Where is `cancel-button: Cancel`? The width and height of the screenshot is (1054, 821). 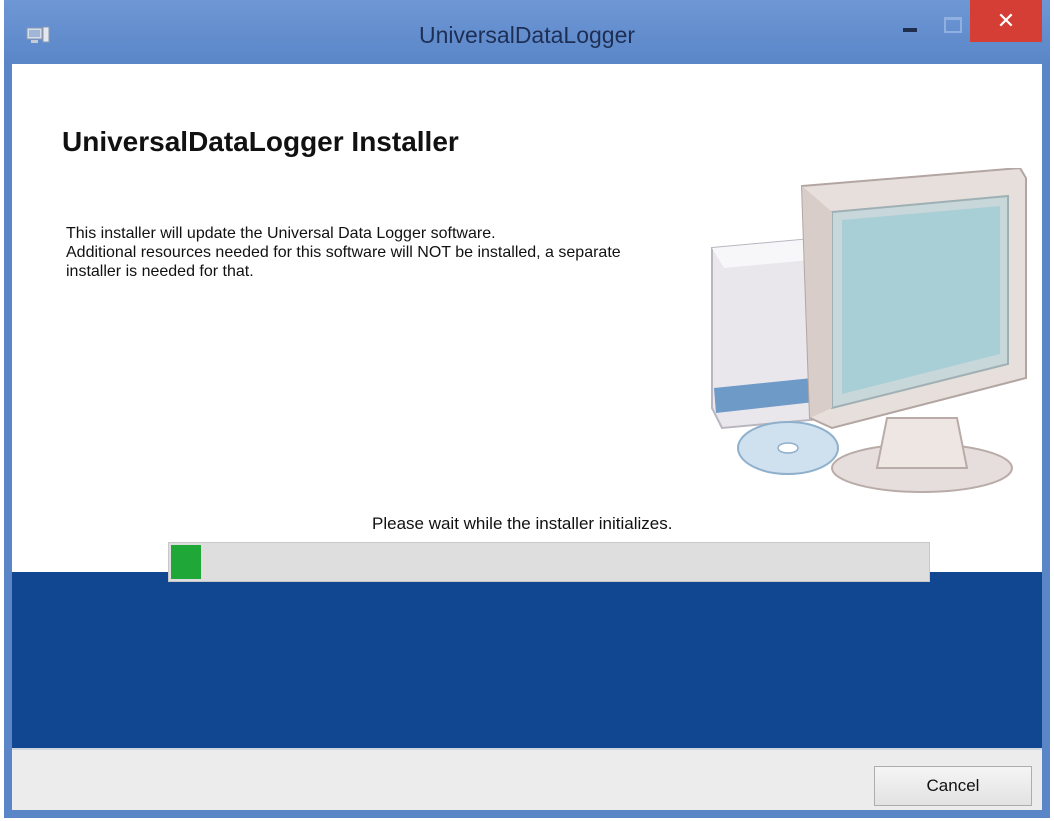
cancel-button: Cancel is located at coordinates (953, 786).